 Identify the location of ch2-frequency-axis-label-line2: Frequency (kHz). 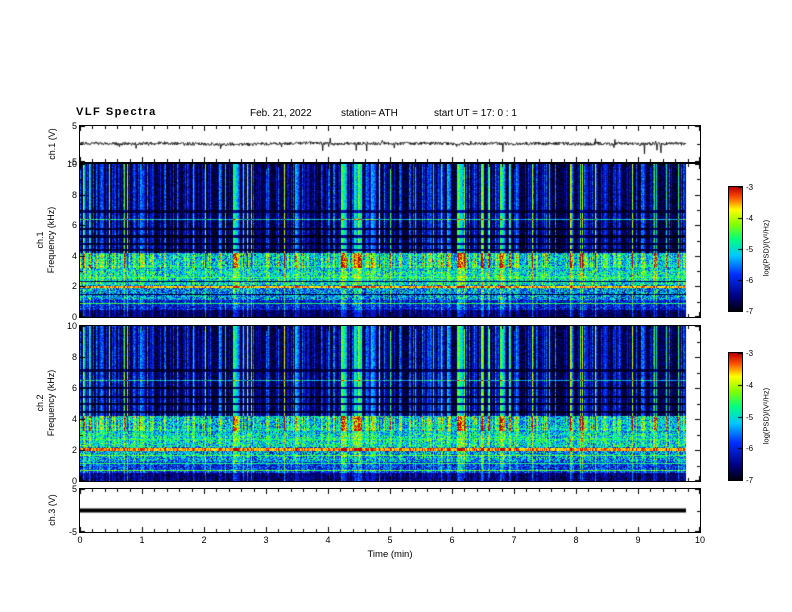
(51, 403).